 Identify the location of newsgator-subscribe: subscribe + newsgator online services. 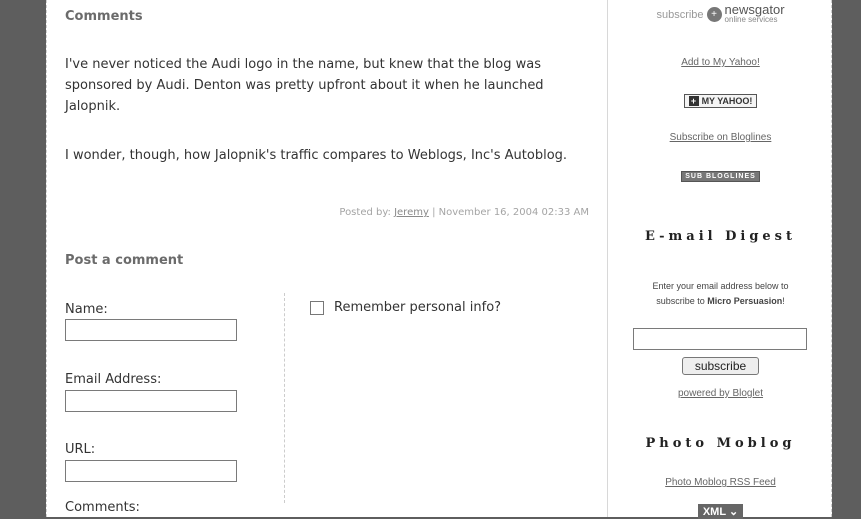
(720, 13).